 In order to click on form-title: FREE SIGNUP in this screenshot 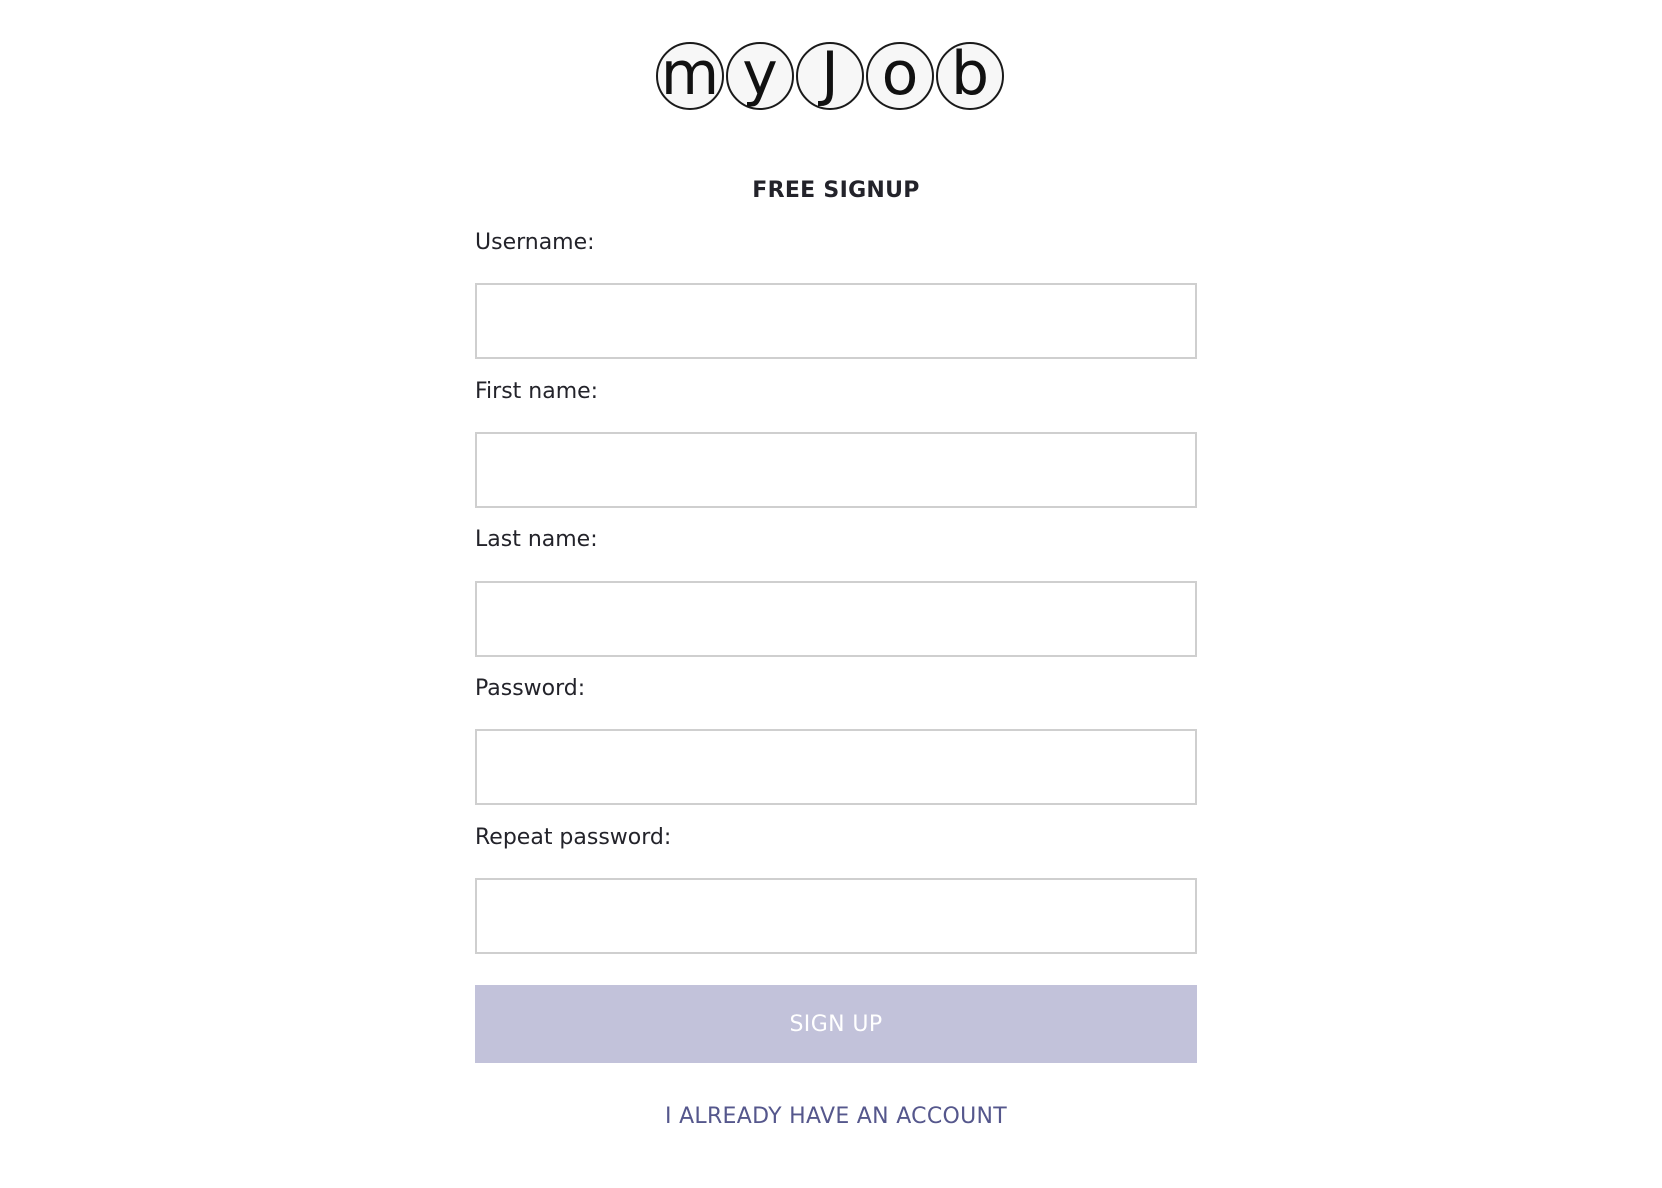, I will do `click(836, 190)`.